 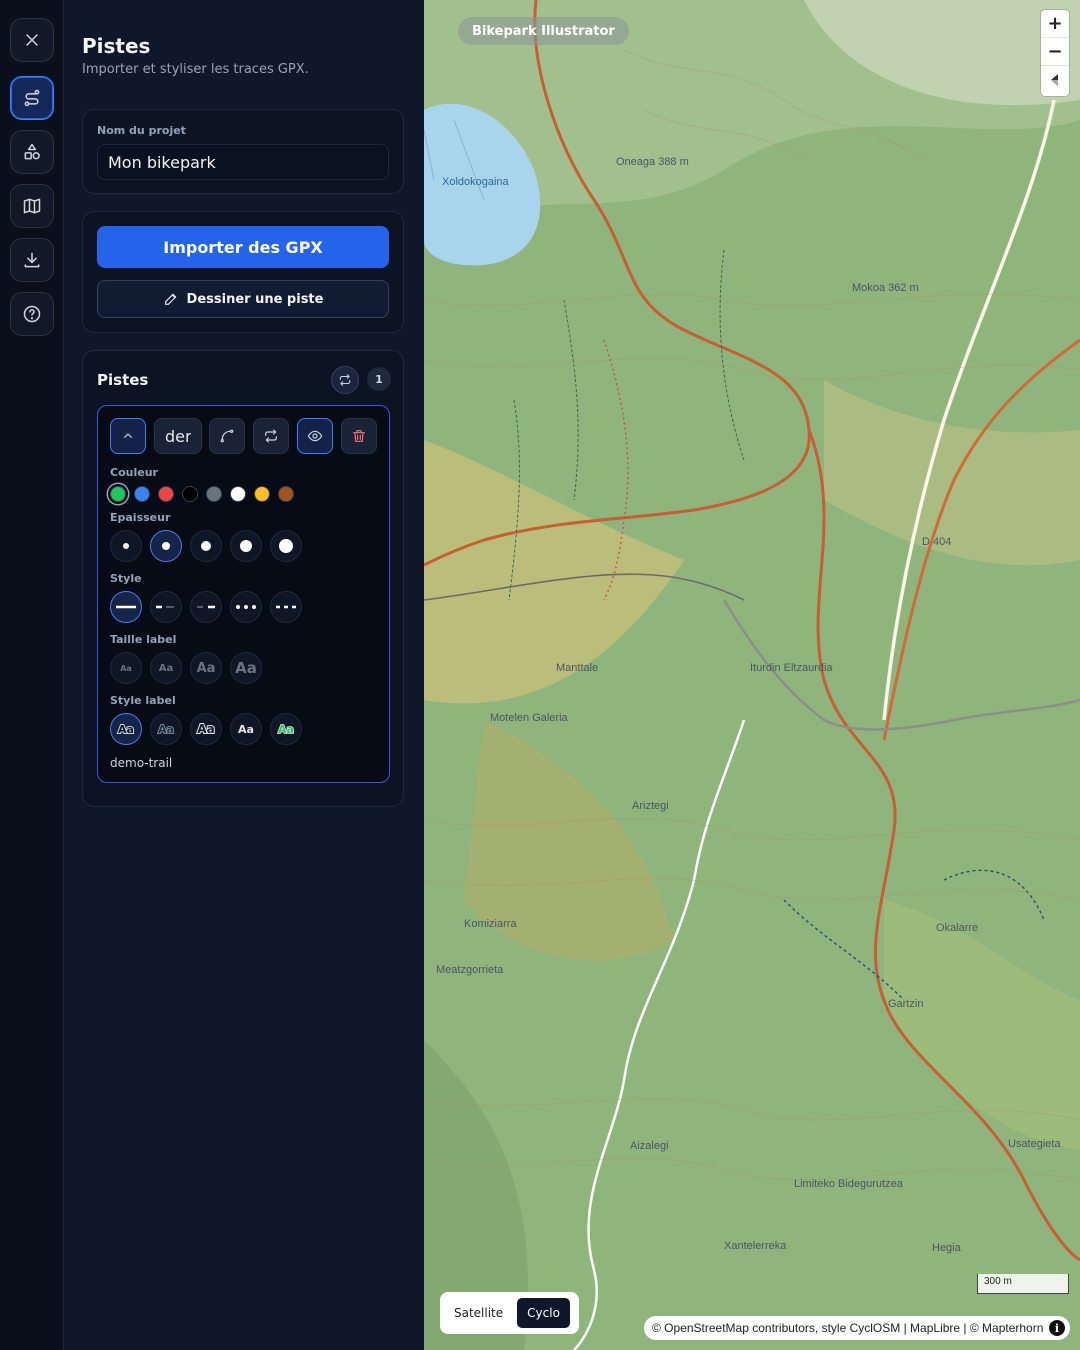 I want to click on dash-arrow-icon, so click(x=165, y=607).